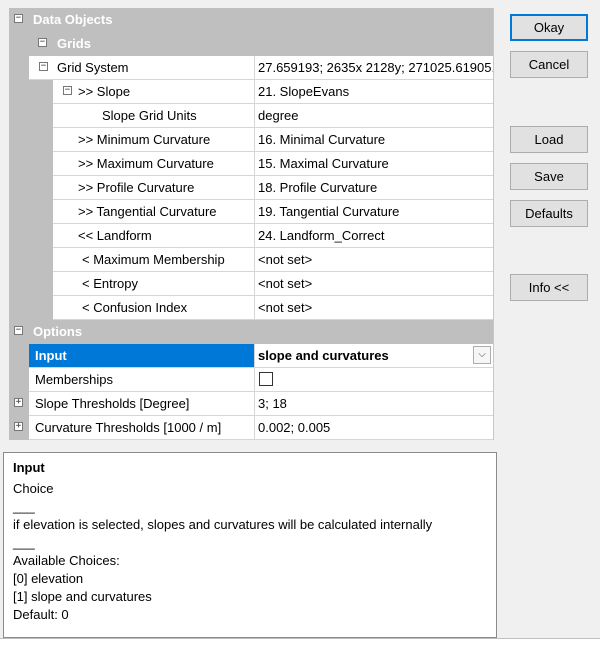  I want to click on property-value: 24. Landform_Correct, so click(321, 235).